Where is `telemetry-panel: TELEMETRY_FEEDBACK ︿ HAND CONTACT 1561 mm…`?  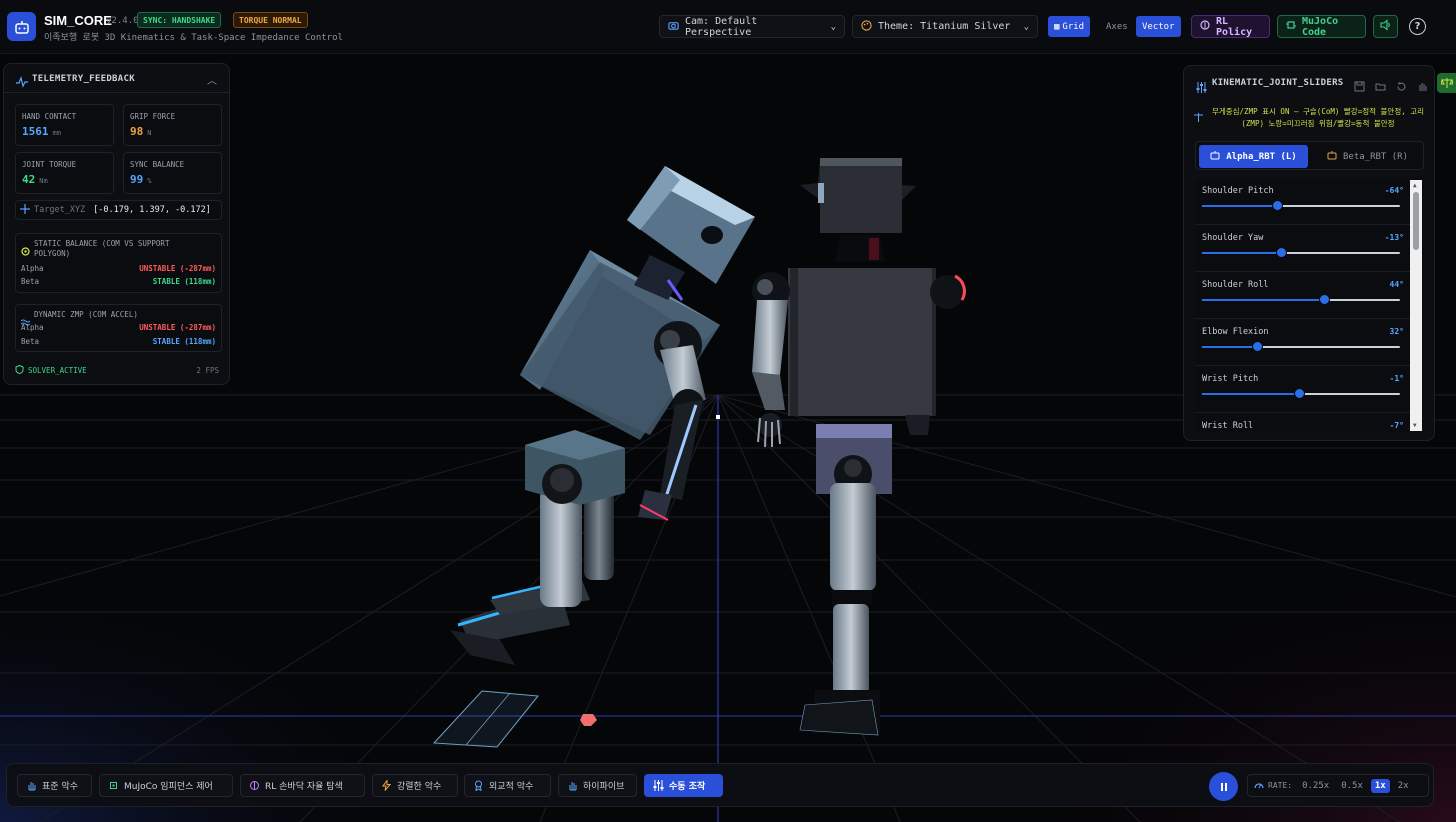
telemetry-panel: TELEMETRY_FEEDBACK ︿ HAND CONTACT 1561 mm… is located at coordinates (116, 224).